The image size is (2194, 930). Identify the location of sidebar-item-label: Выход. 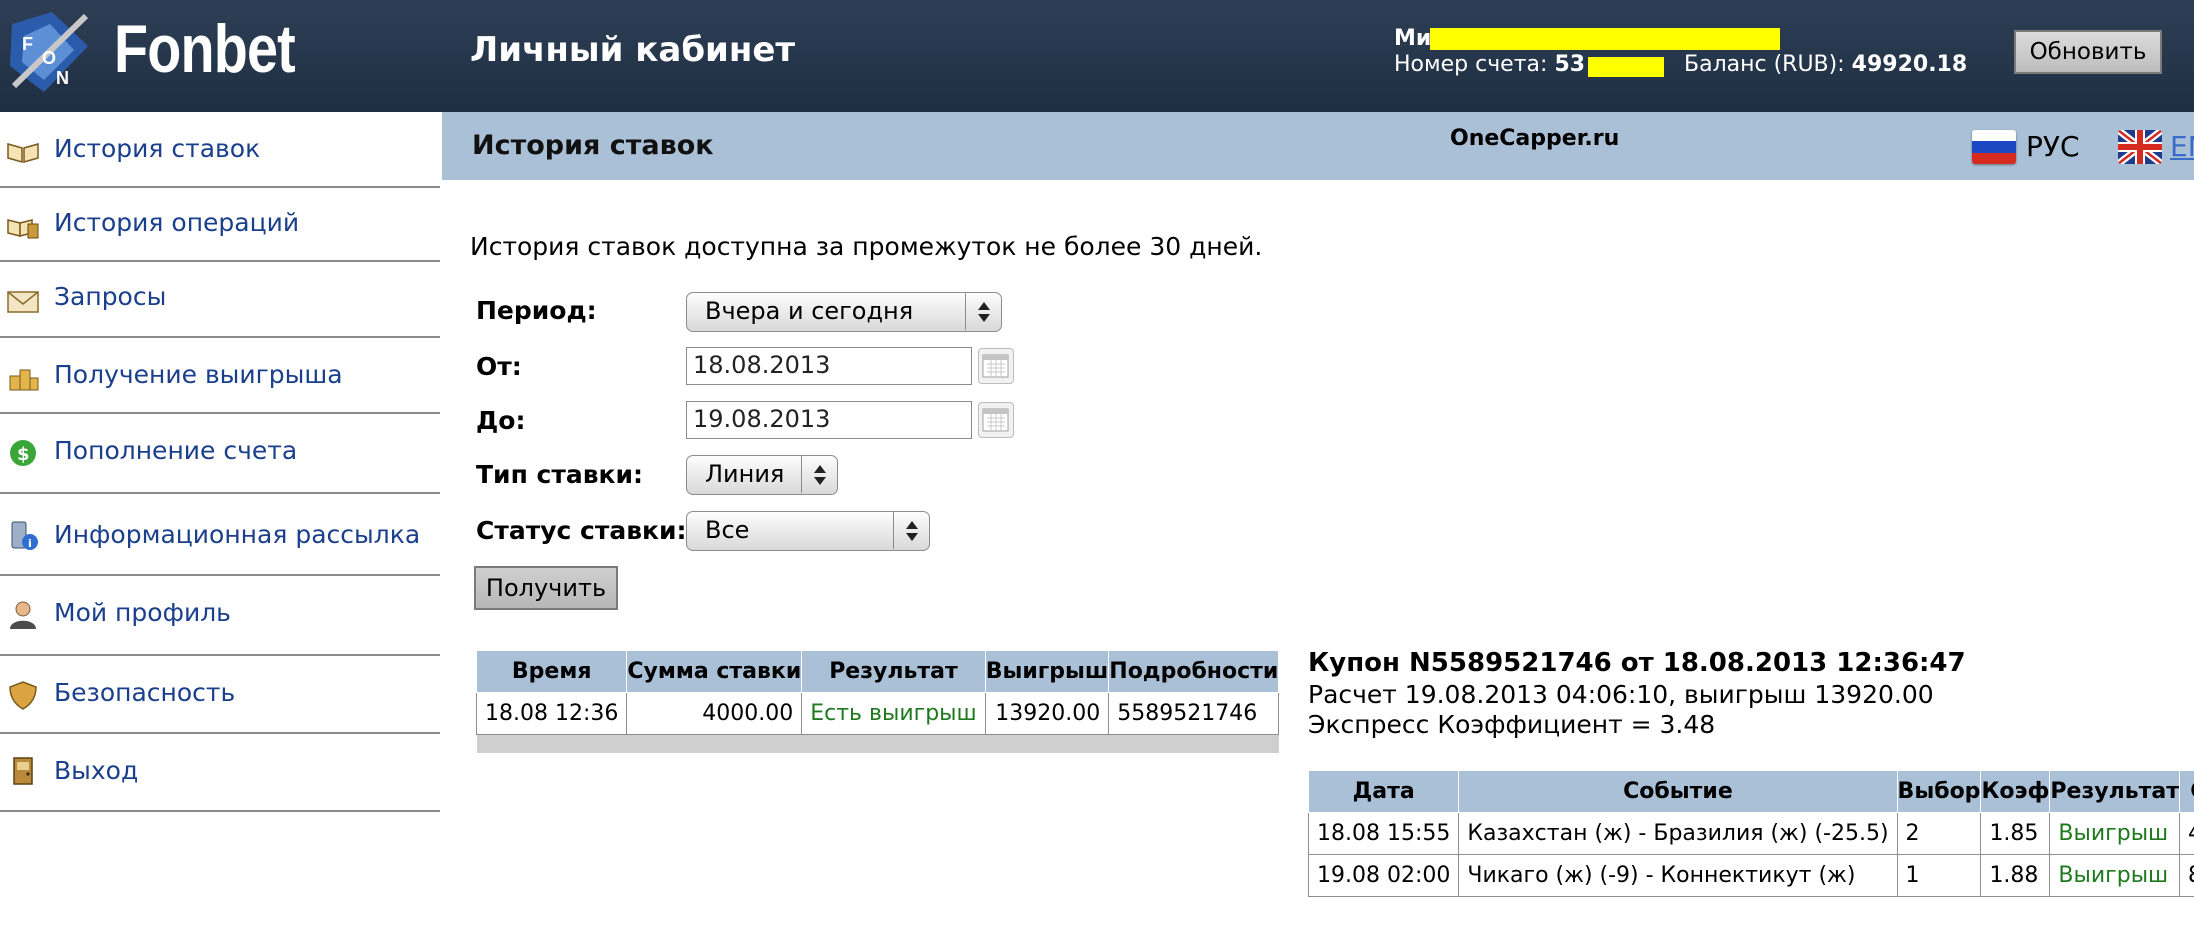
(96, 770).